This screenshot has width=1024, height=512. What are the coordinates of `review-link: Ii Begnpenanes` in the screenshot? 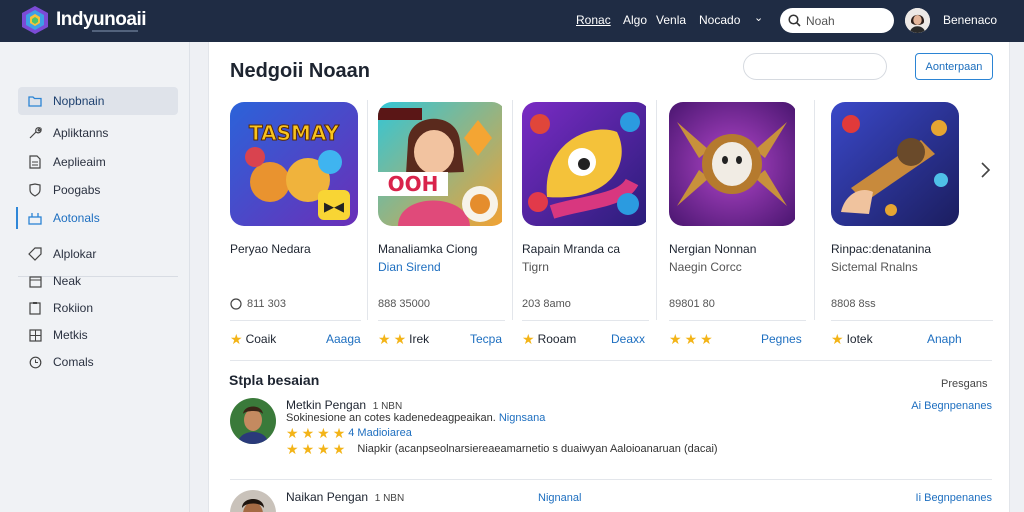 It's located at (954, 498).